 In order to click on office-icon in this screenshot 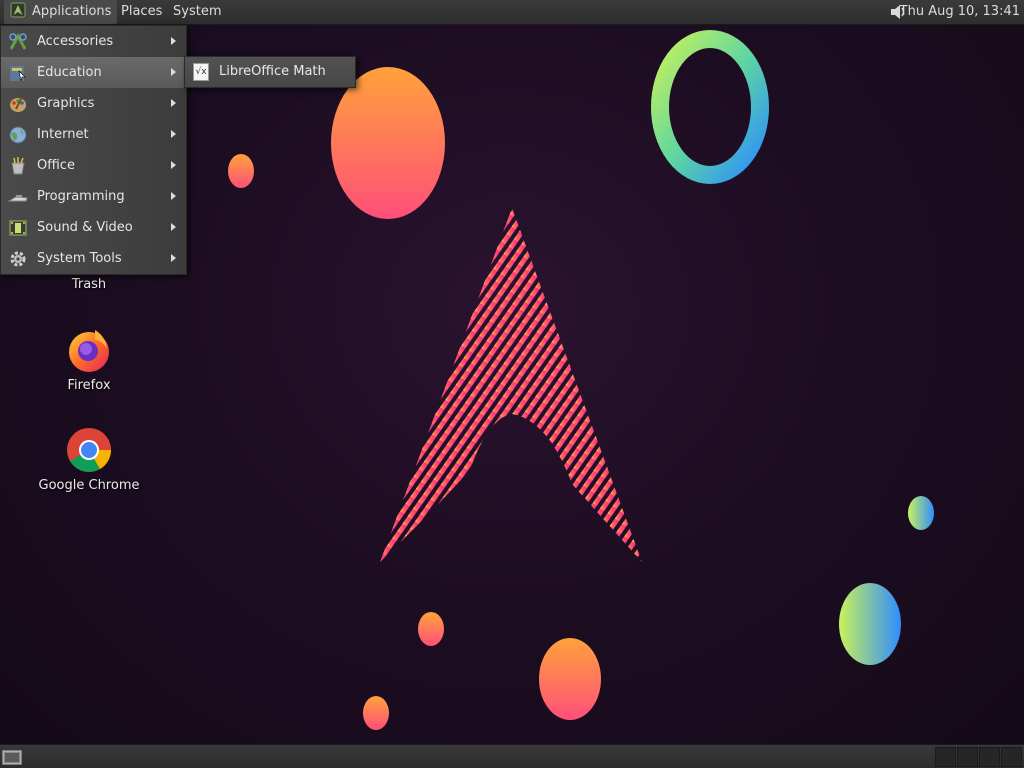, I will do `click(18, 166)`.